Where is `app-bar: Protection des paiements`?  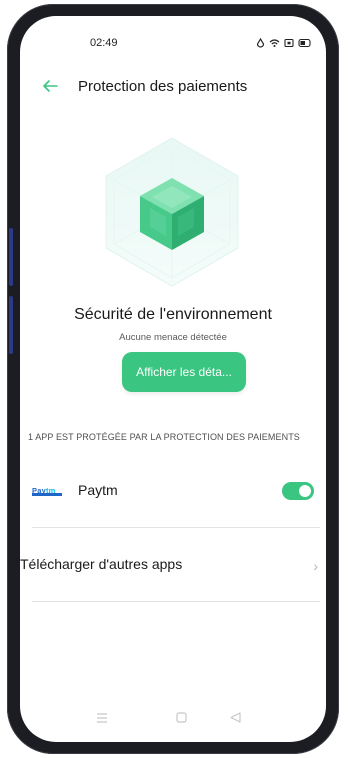
app-bar: Protection des paiements is located at coordinates (173, 87).